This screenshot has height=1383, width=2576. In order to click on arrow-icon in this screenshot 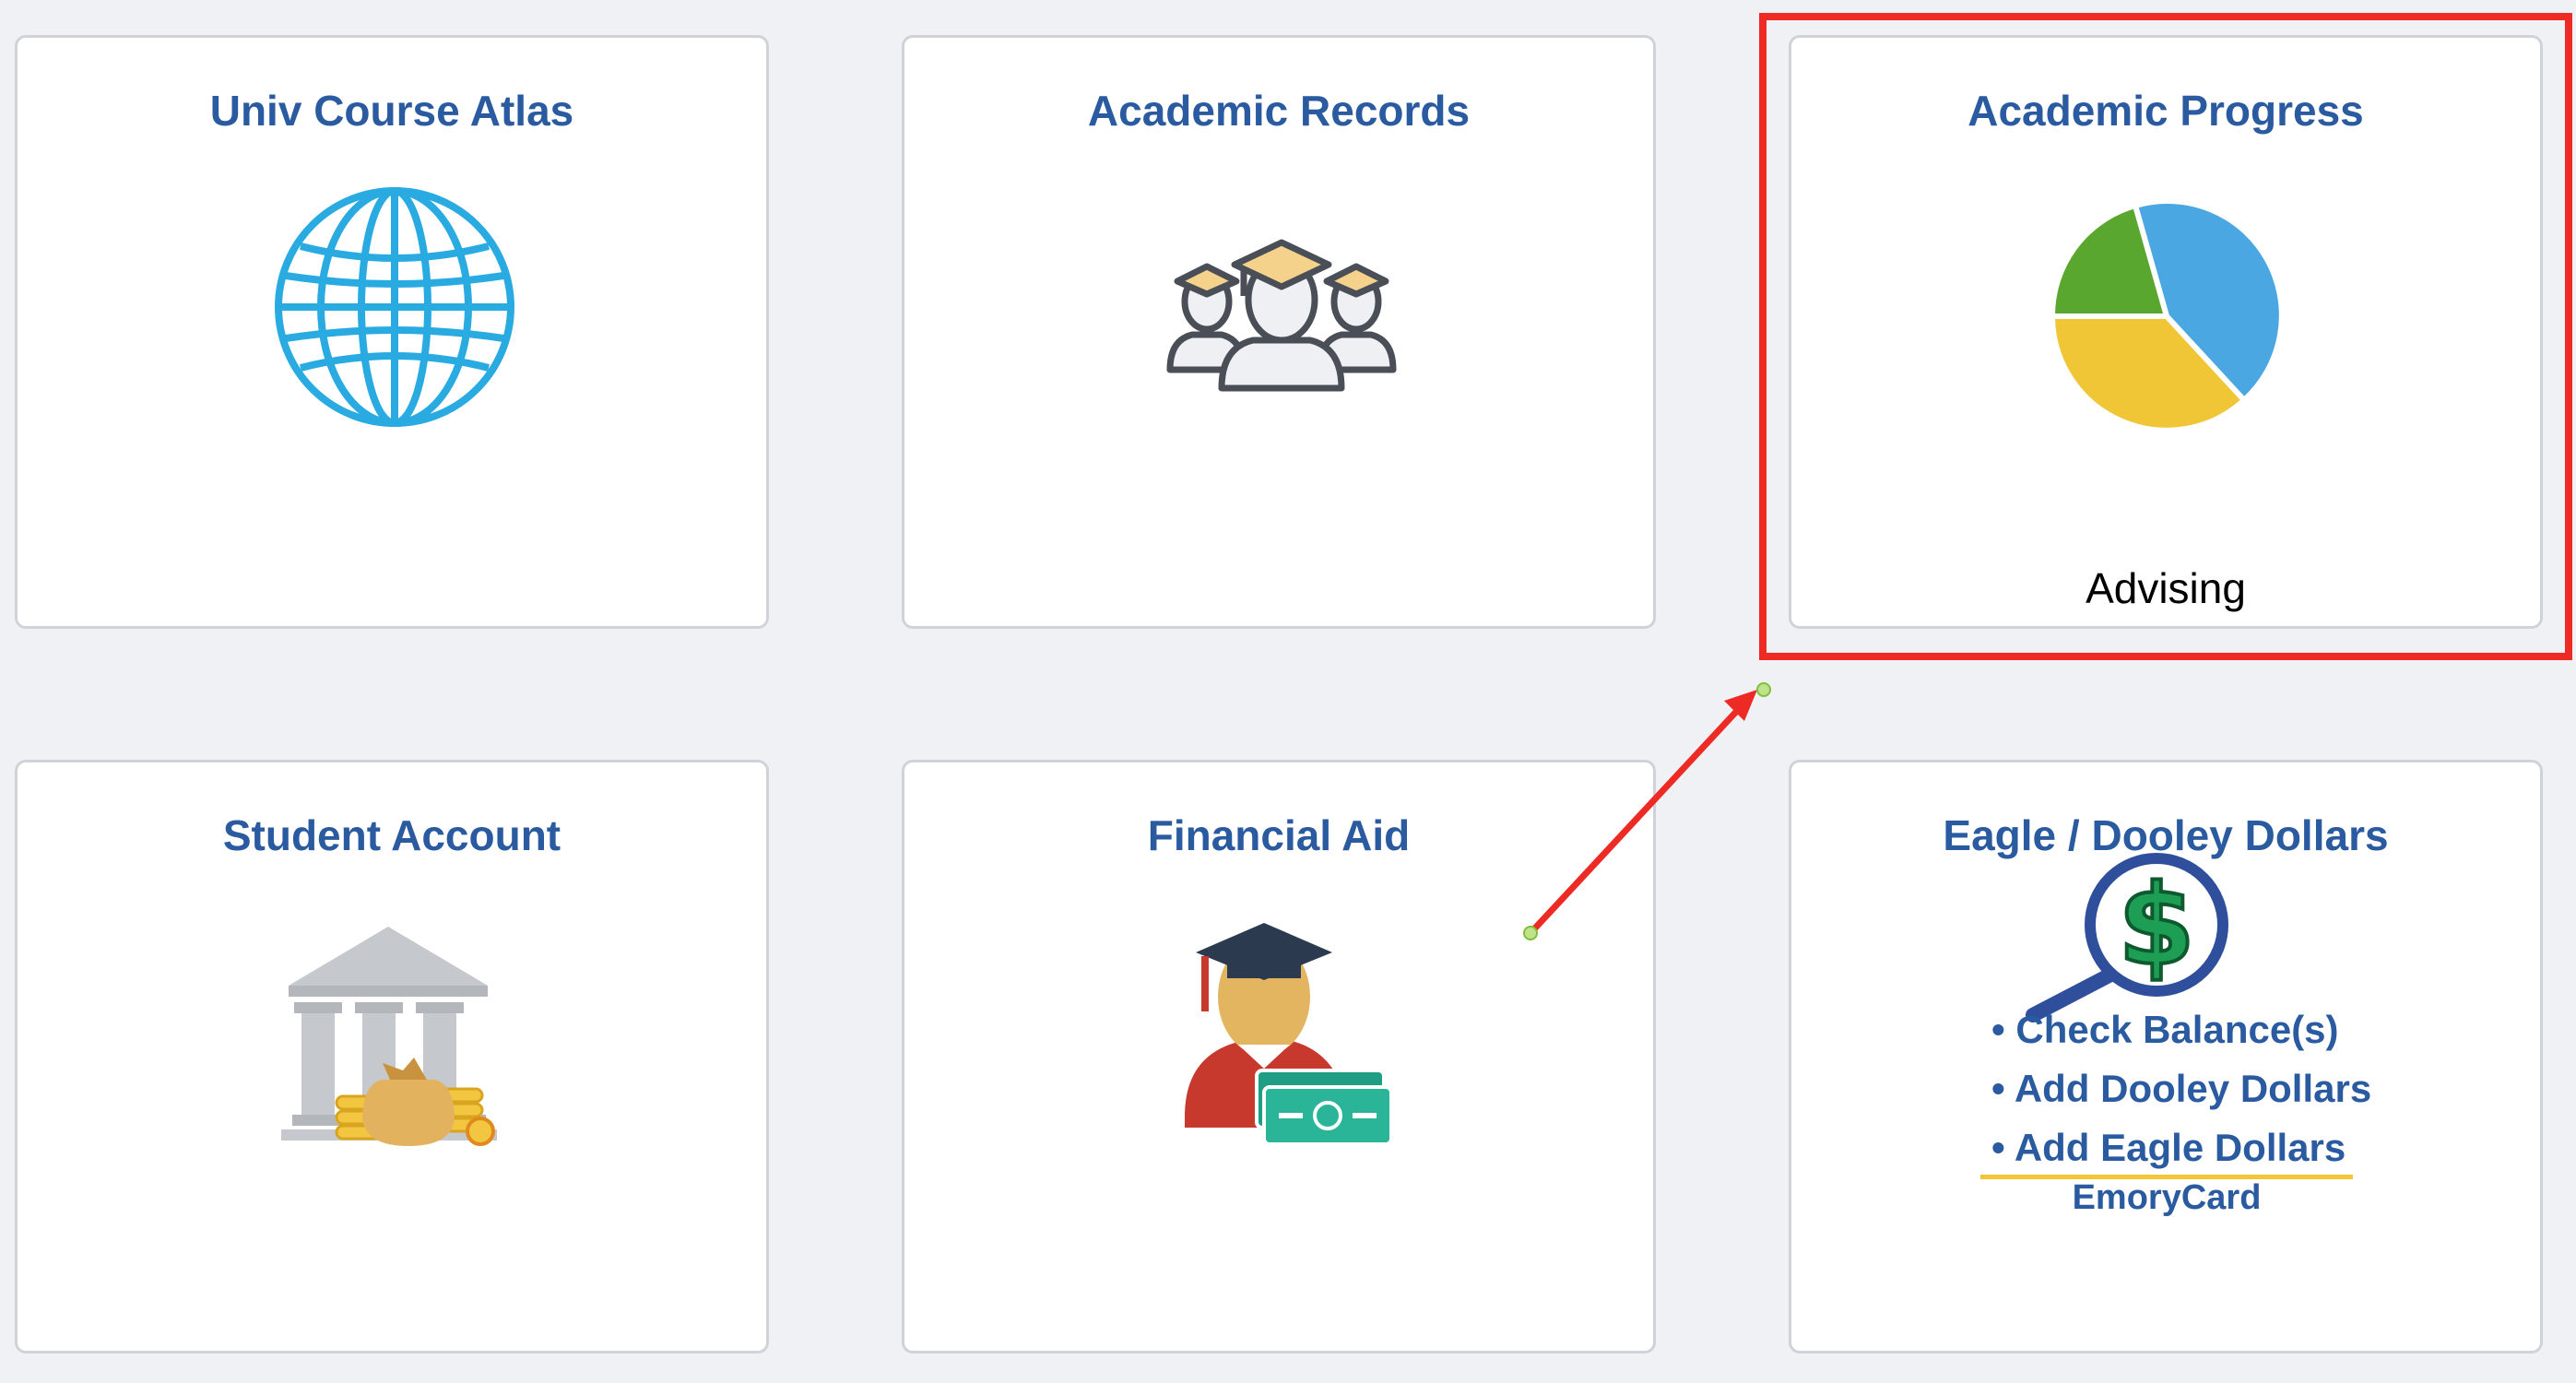, I will do `click(1647, 811)`.